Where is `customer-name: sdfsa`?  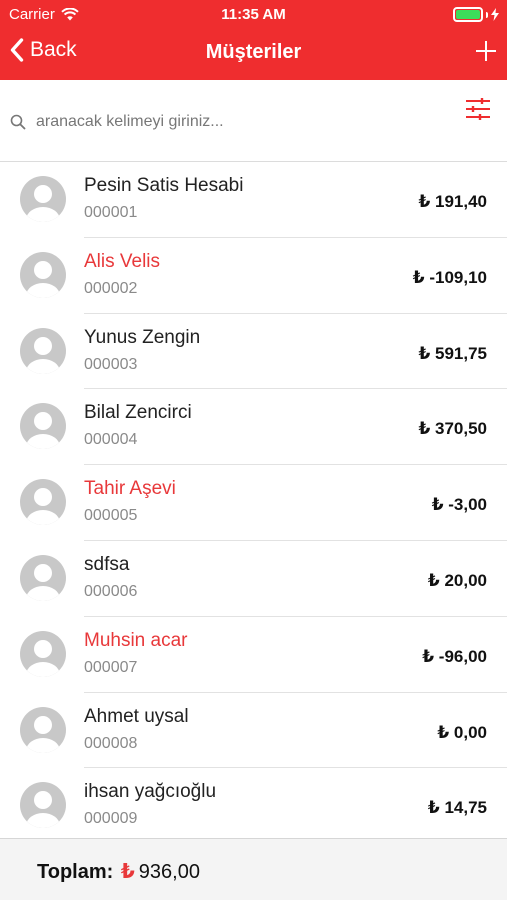
customer-name: sdfsa is located at coordinates (107, 564).